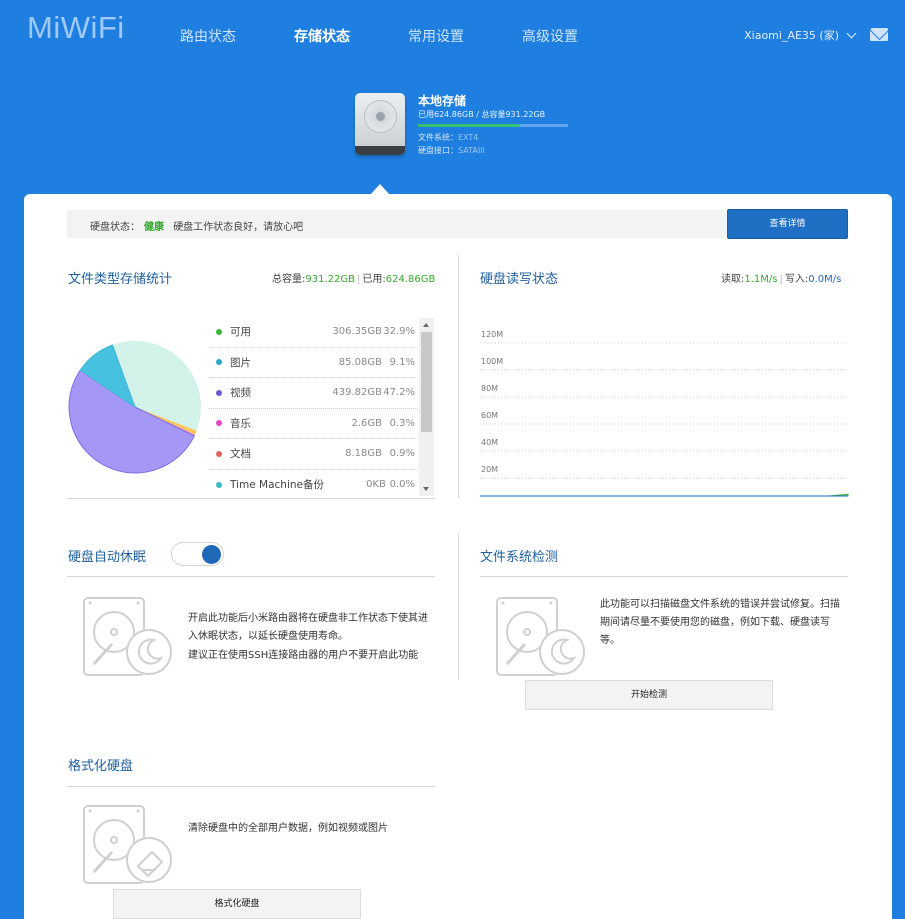  What do you see at coordinates (402, 454) in the screenshot?
I see `file-type-percent: 0.9%` at bounding box center [402, 454].